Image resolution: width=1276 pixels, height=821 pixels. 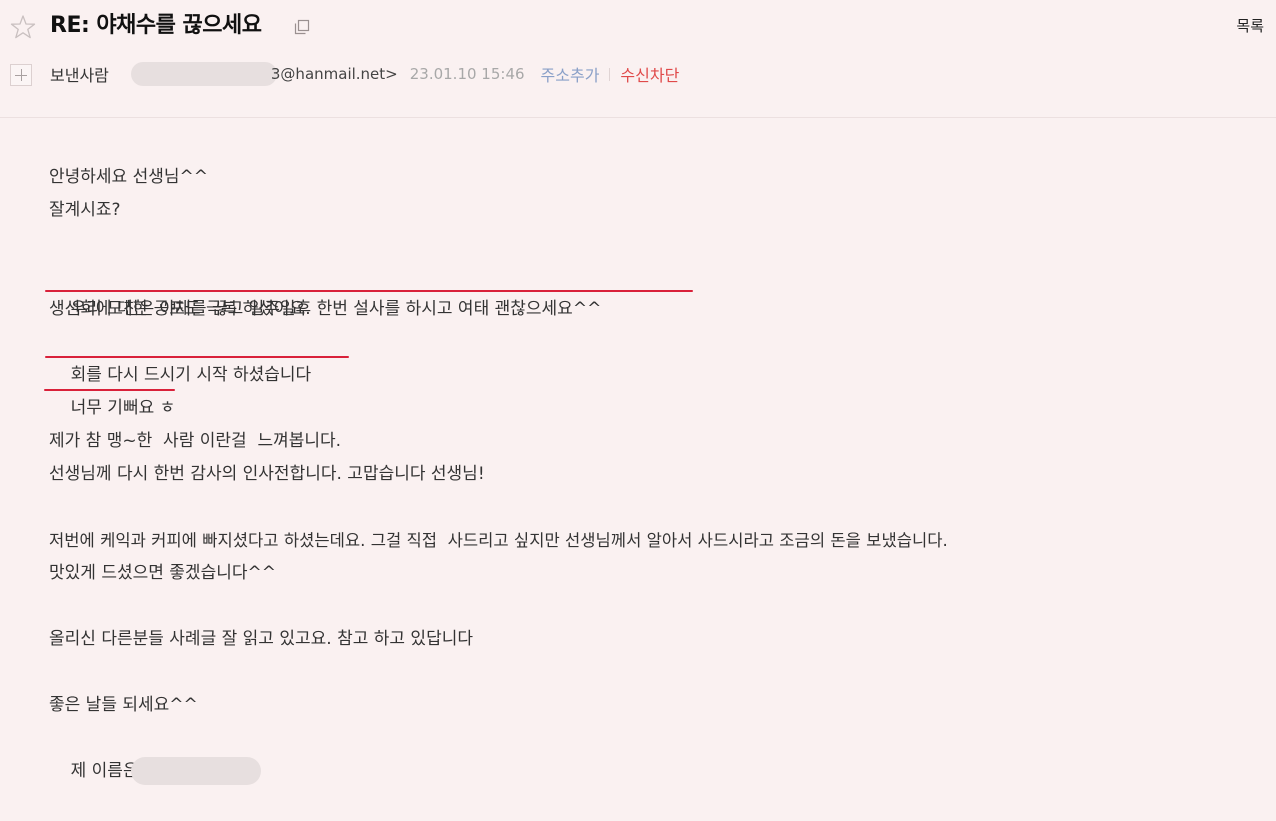 I want to click on divider, so click(x=610, y=74).